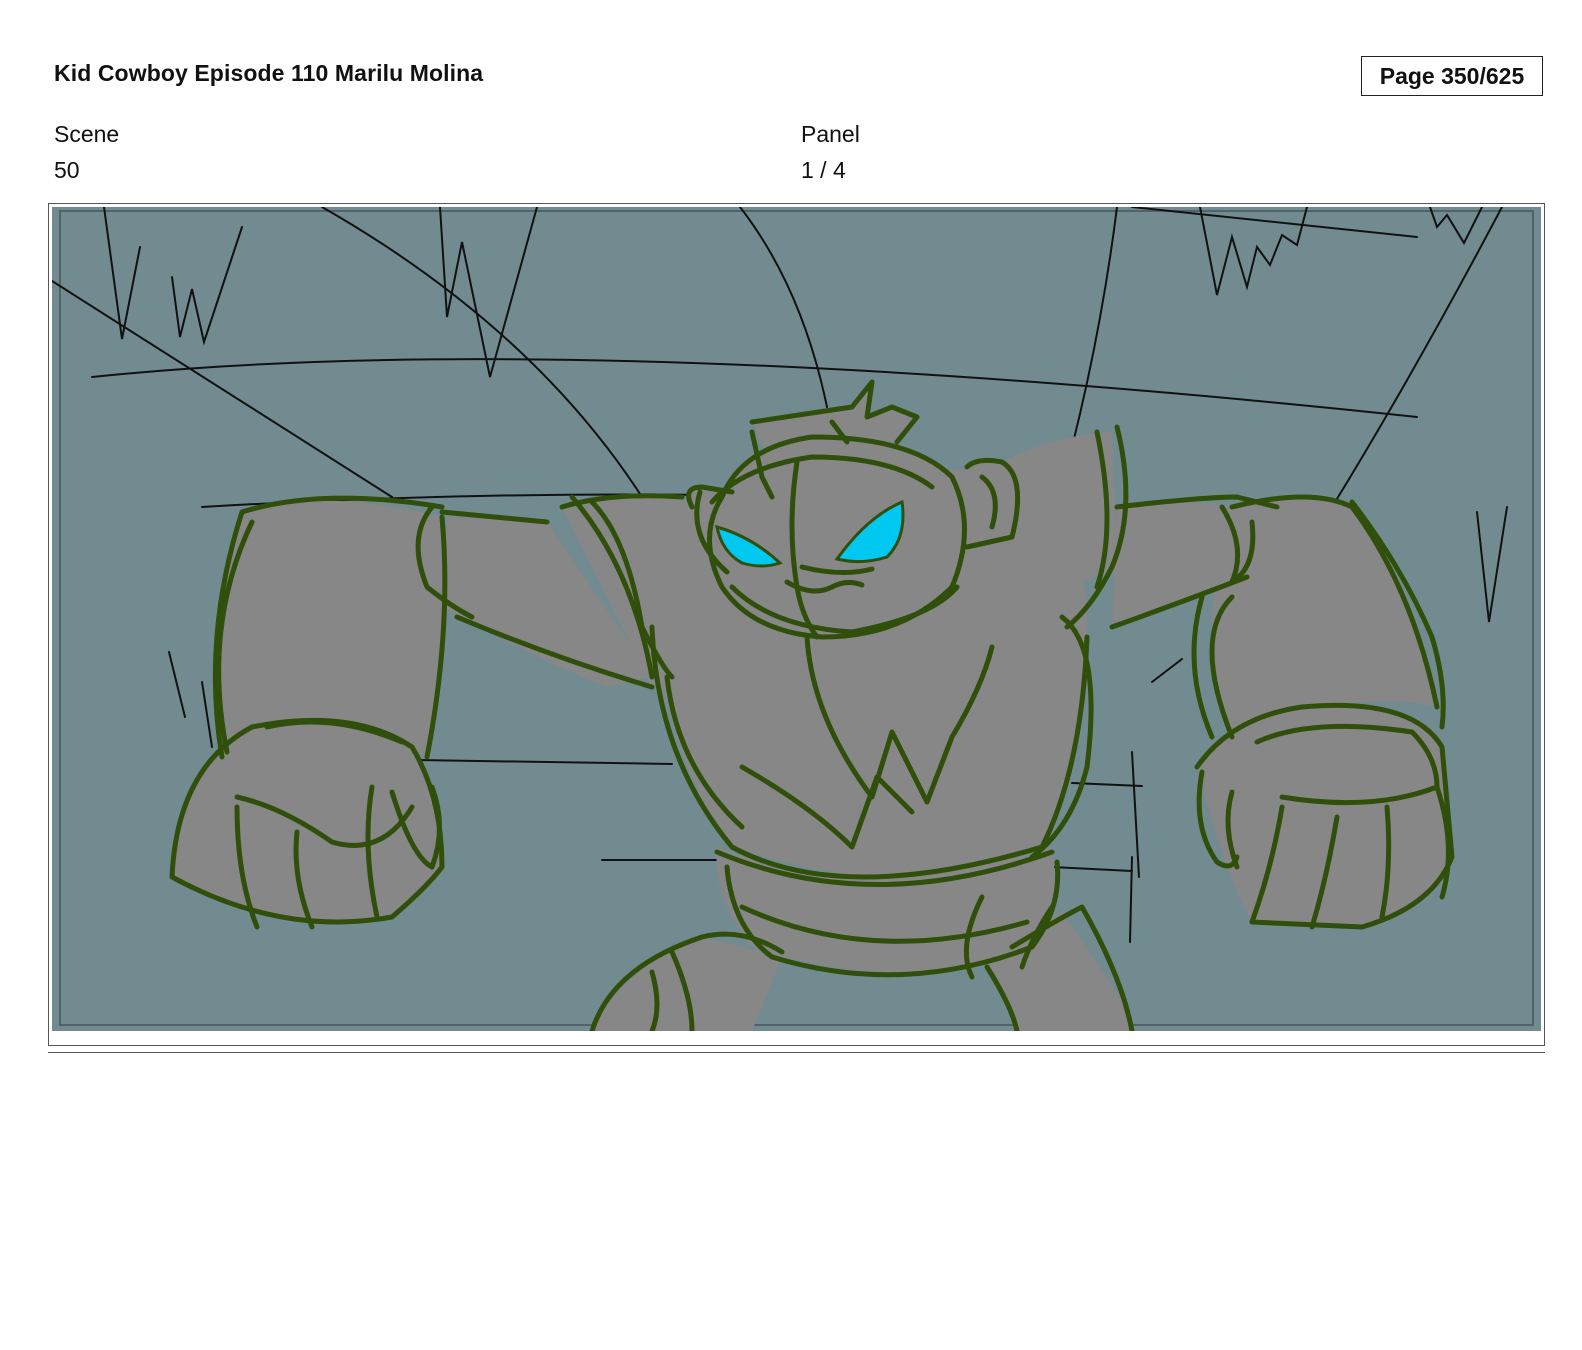 This screenshot has width=1582, height=1350. What do you see at coordinates (87, 134) in the screenshot?
I see `scene-label: Scene` at bounding box center [87, 134].